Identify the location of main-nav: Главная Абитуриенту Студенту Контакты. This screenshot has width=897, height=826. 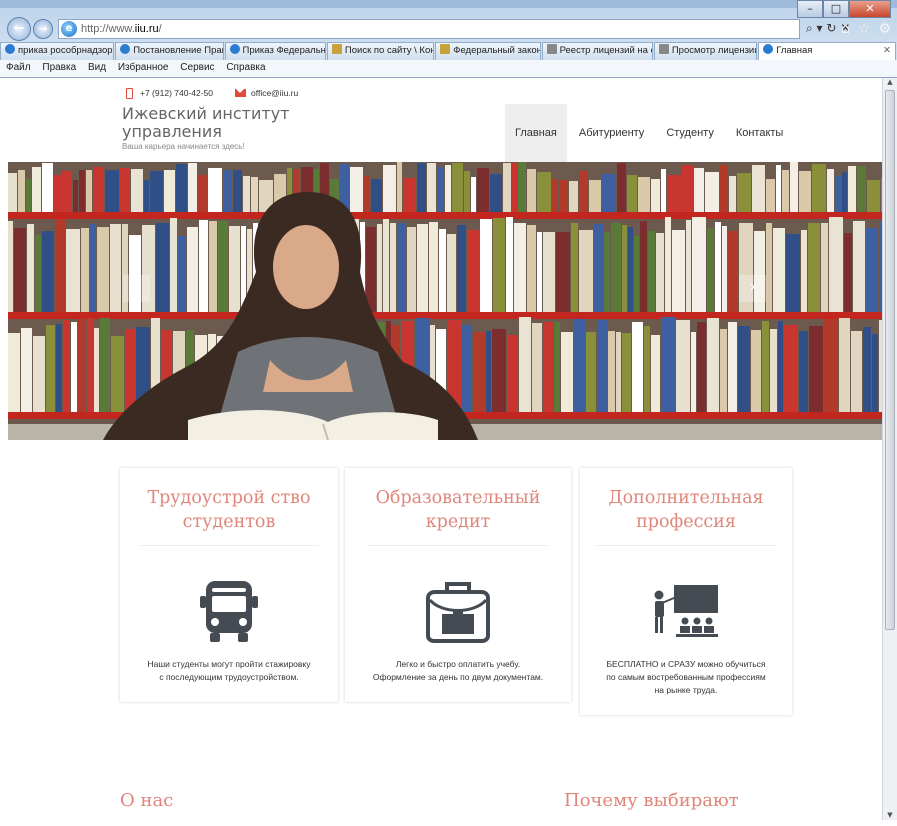
(650, 133).